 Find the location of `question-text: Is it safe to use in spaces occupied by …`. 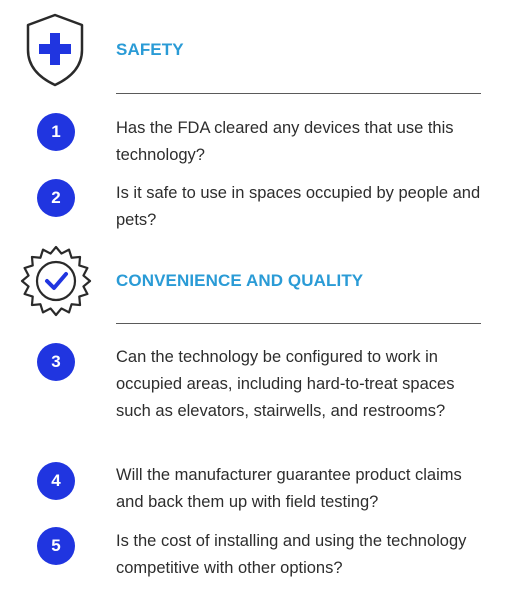

question-text: Is it safe to use in spaces occupied by … is located at coordinates (298, 206).